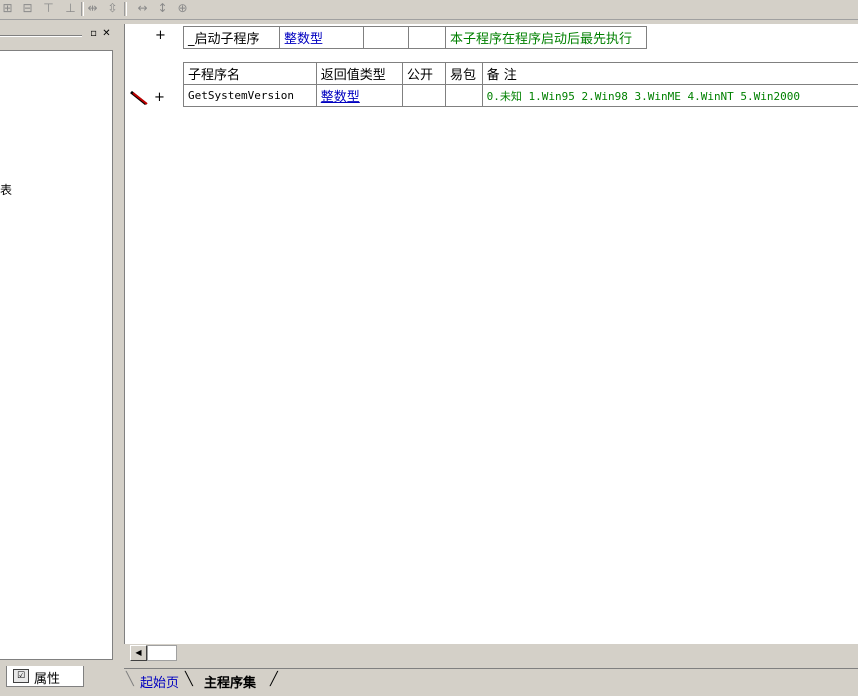 This screenshot has width=858, height=696. I want to click on left-panel: ▫ ✕ 表, so click(58, 344).